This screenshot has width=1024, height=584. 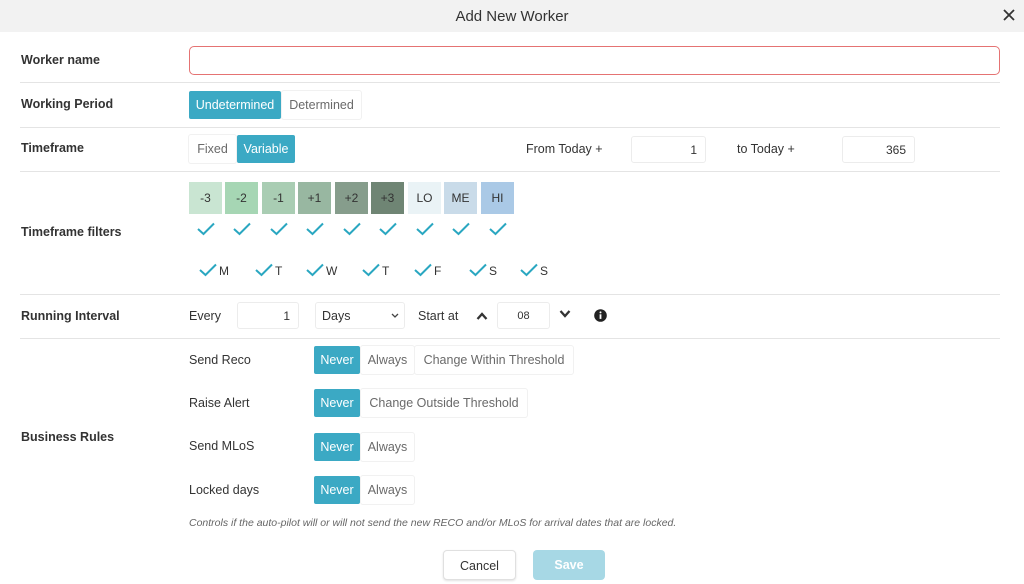 I want to click on timeframe-chip: ME, so click(x=460, y=198).